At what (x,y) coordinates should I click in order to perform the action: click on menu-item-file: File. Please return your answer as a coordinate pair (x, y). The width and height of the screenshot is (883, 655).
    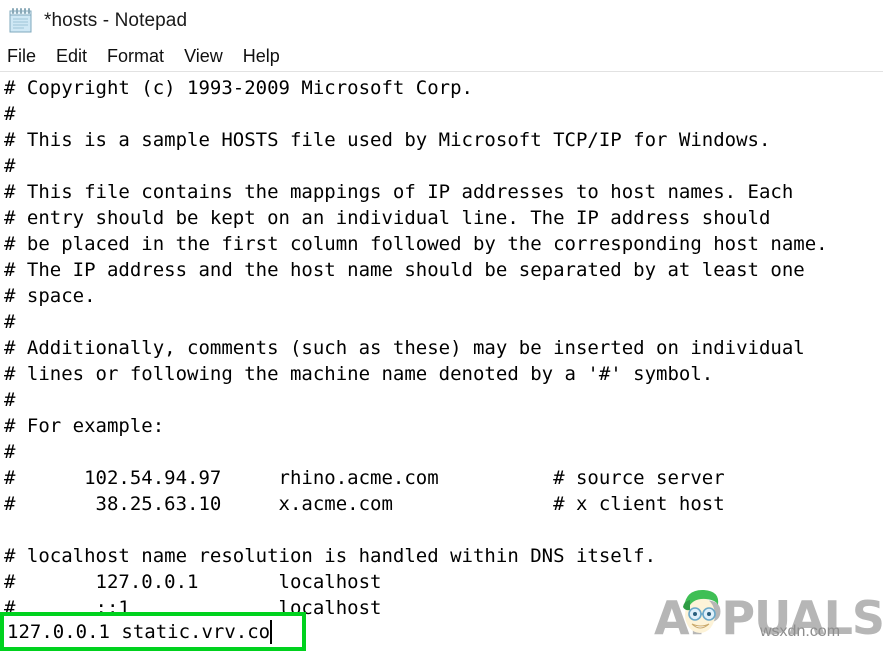
    Looking at the image, I should click on (21, 56).